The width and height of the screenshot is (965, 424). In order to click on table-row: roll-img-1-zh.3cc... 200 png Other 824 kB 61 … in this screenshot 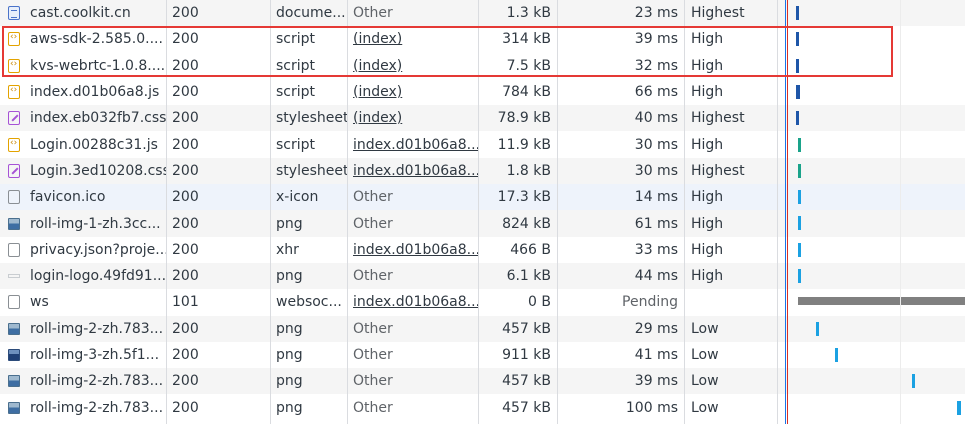, I will do `click(482, 223)`.